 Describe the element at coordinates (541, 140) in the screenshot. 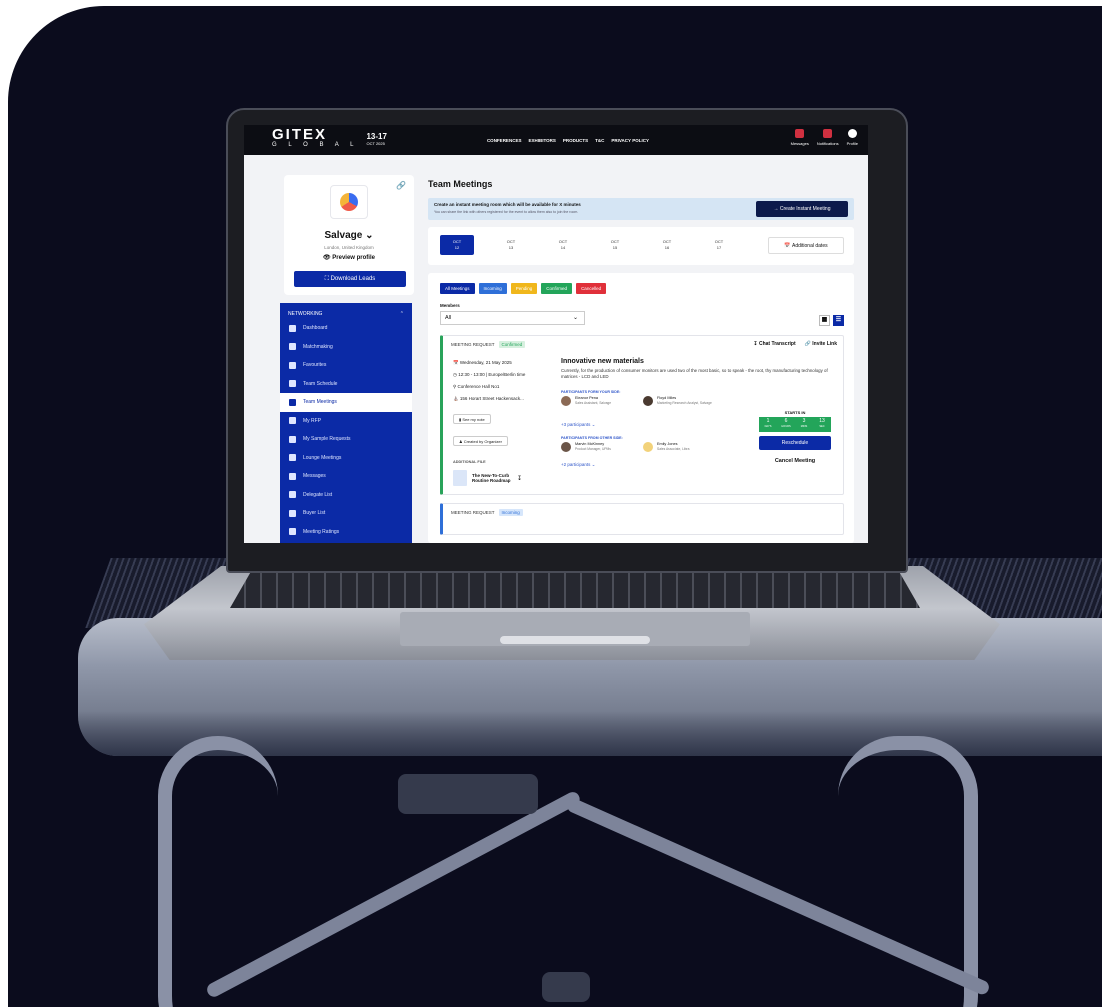

I see `nav-link-exhibitors: EXHIBITORS` at that location.